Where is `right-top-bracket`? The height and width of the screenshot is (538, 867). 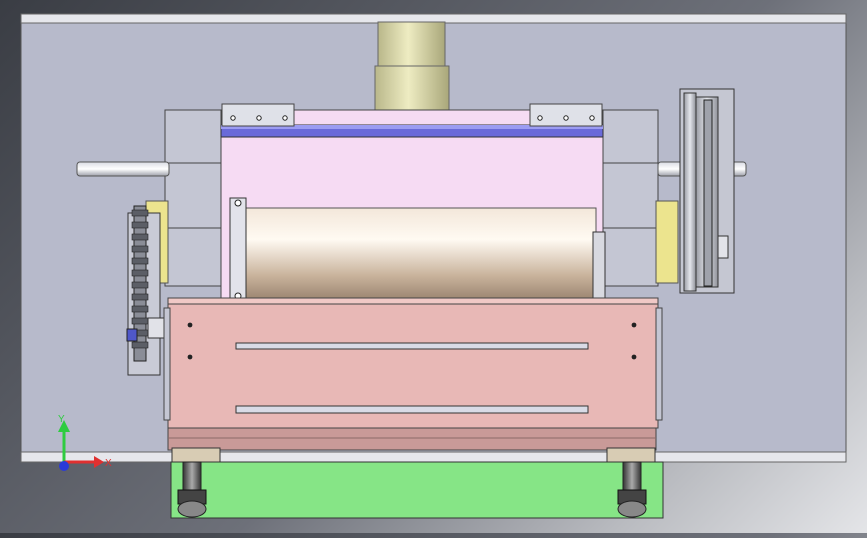
right-top-bracket is located at coordinates (566, 115).